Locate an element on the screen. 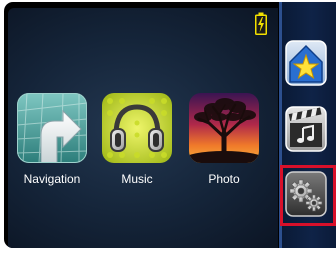  side-button-favorites is located at coordinates (306, 63).